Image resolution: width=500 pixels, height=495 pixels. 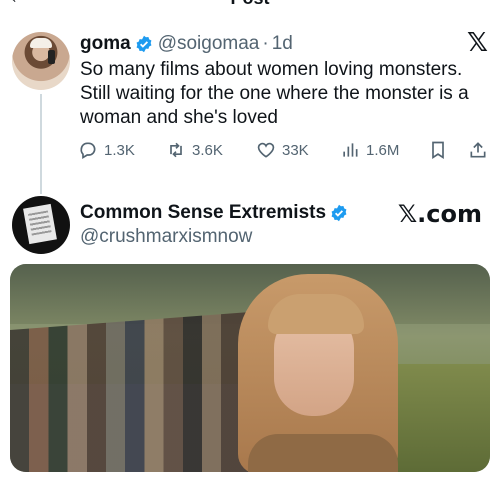 I want to click on reply-button: 1.3K, so click(x=106, y=150).